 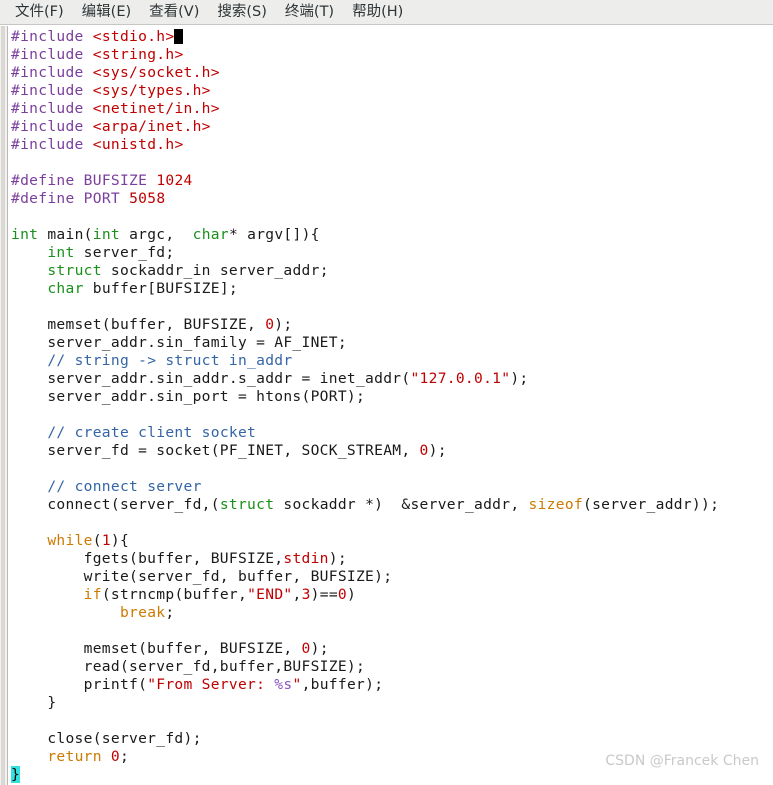 What do you see at coordinates (392, 559) in the screenshot?
I see `code-line: fgets(buffer, BUFSIZE,stdin);` at bounding box center [392, 559].